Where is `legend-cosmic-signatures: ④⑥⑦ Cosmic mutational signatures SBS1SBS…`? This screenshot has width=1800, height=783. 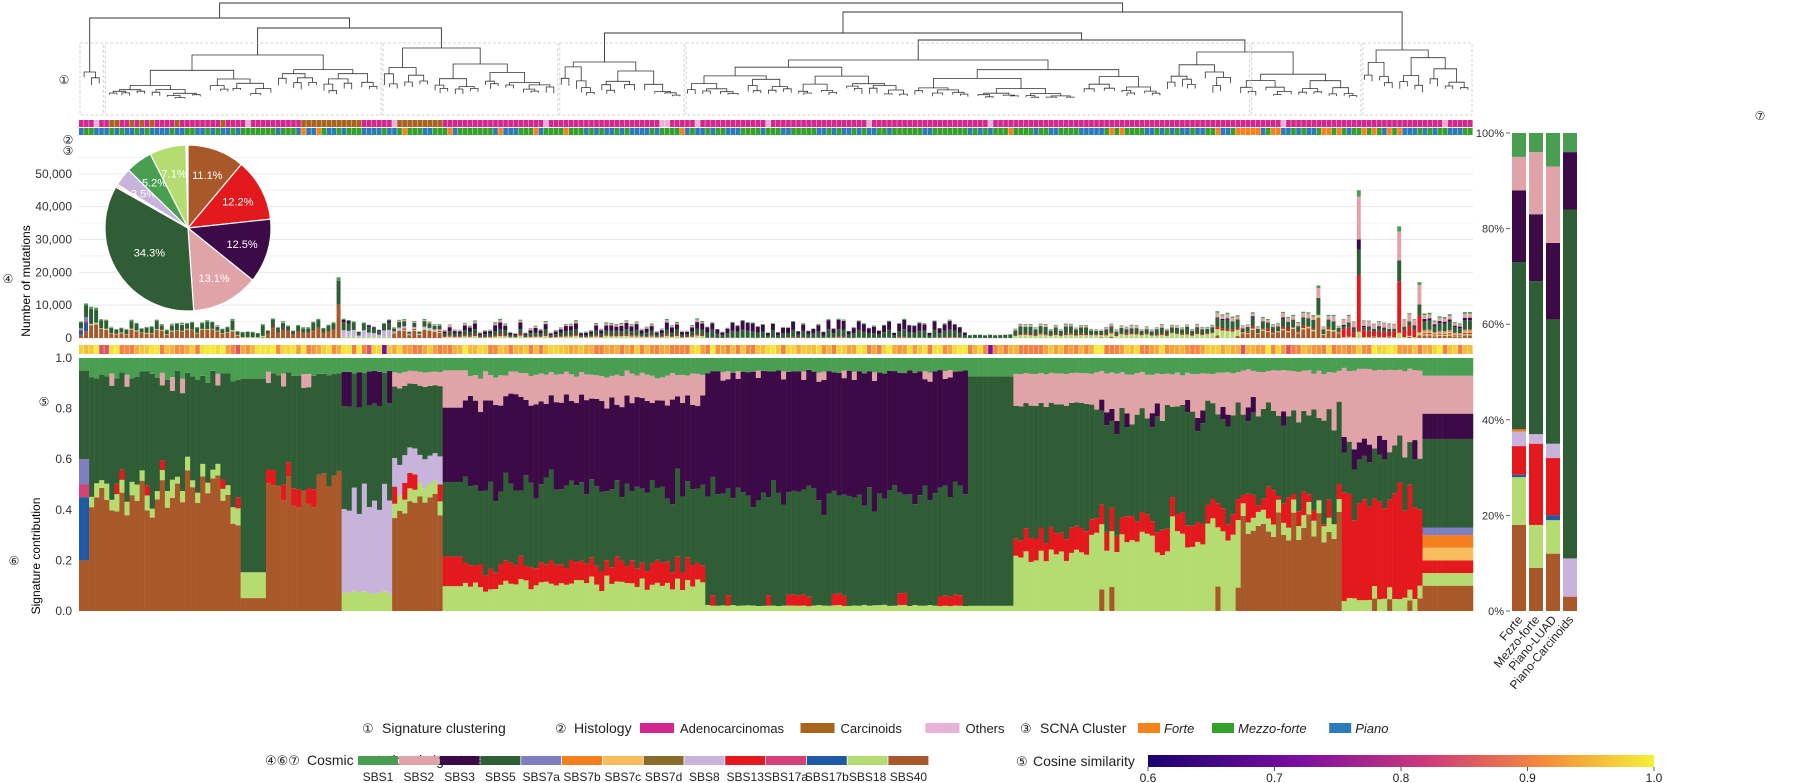 legend-cosmic-signatures: ④⑥⑦ Cosmic mutational signatures SBS1SBS… is located at coordinates (597, 767).